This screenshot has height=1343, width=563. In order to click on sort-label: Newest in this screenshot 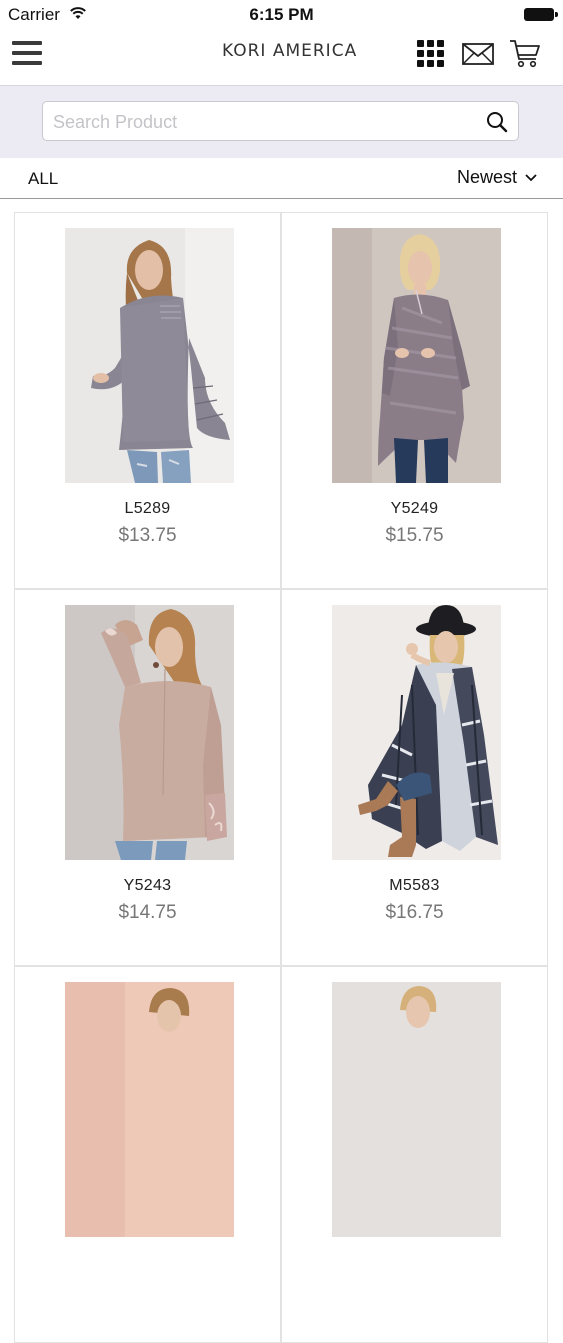, I will do `click(486, 177)`.